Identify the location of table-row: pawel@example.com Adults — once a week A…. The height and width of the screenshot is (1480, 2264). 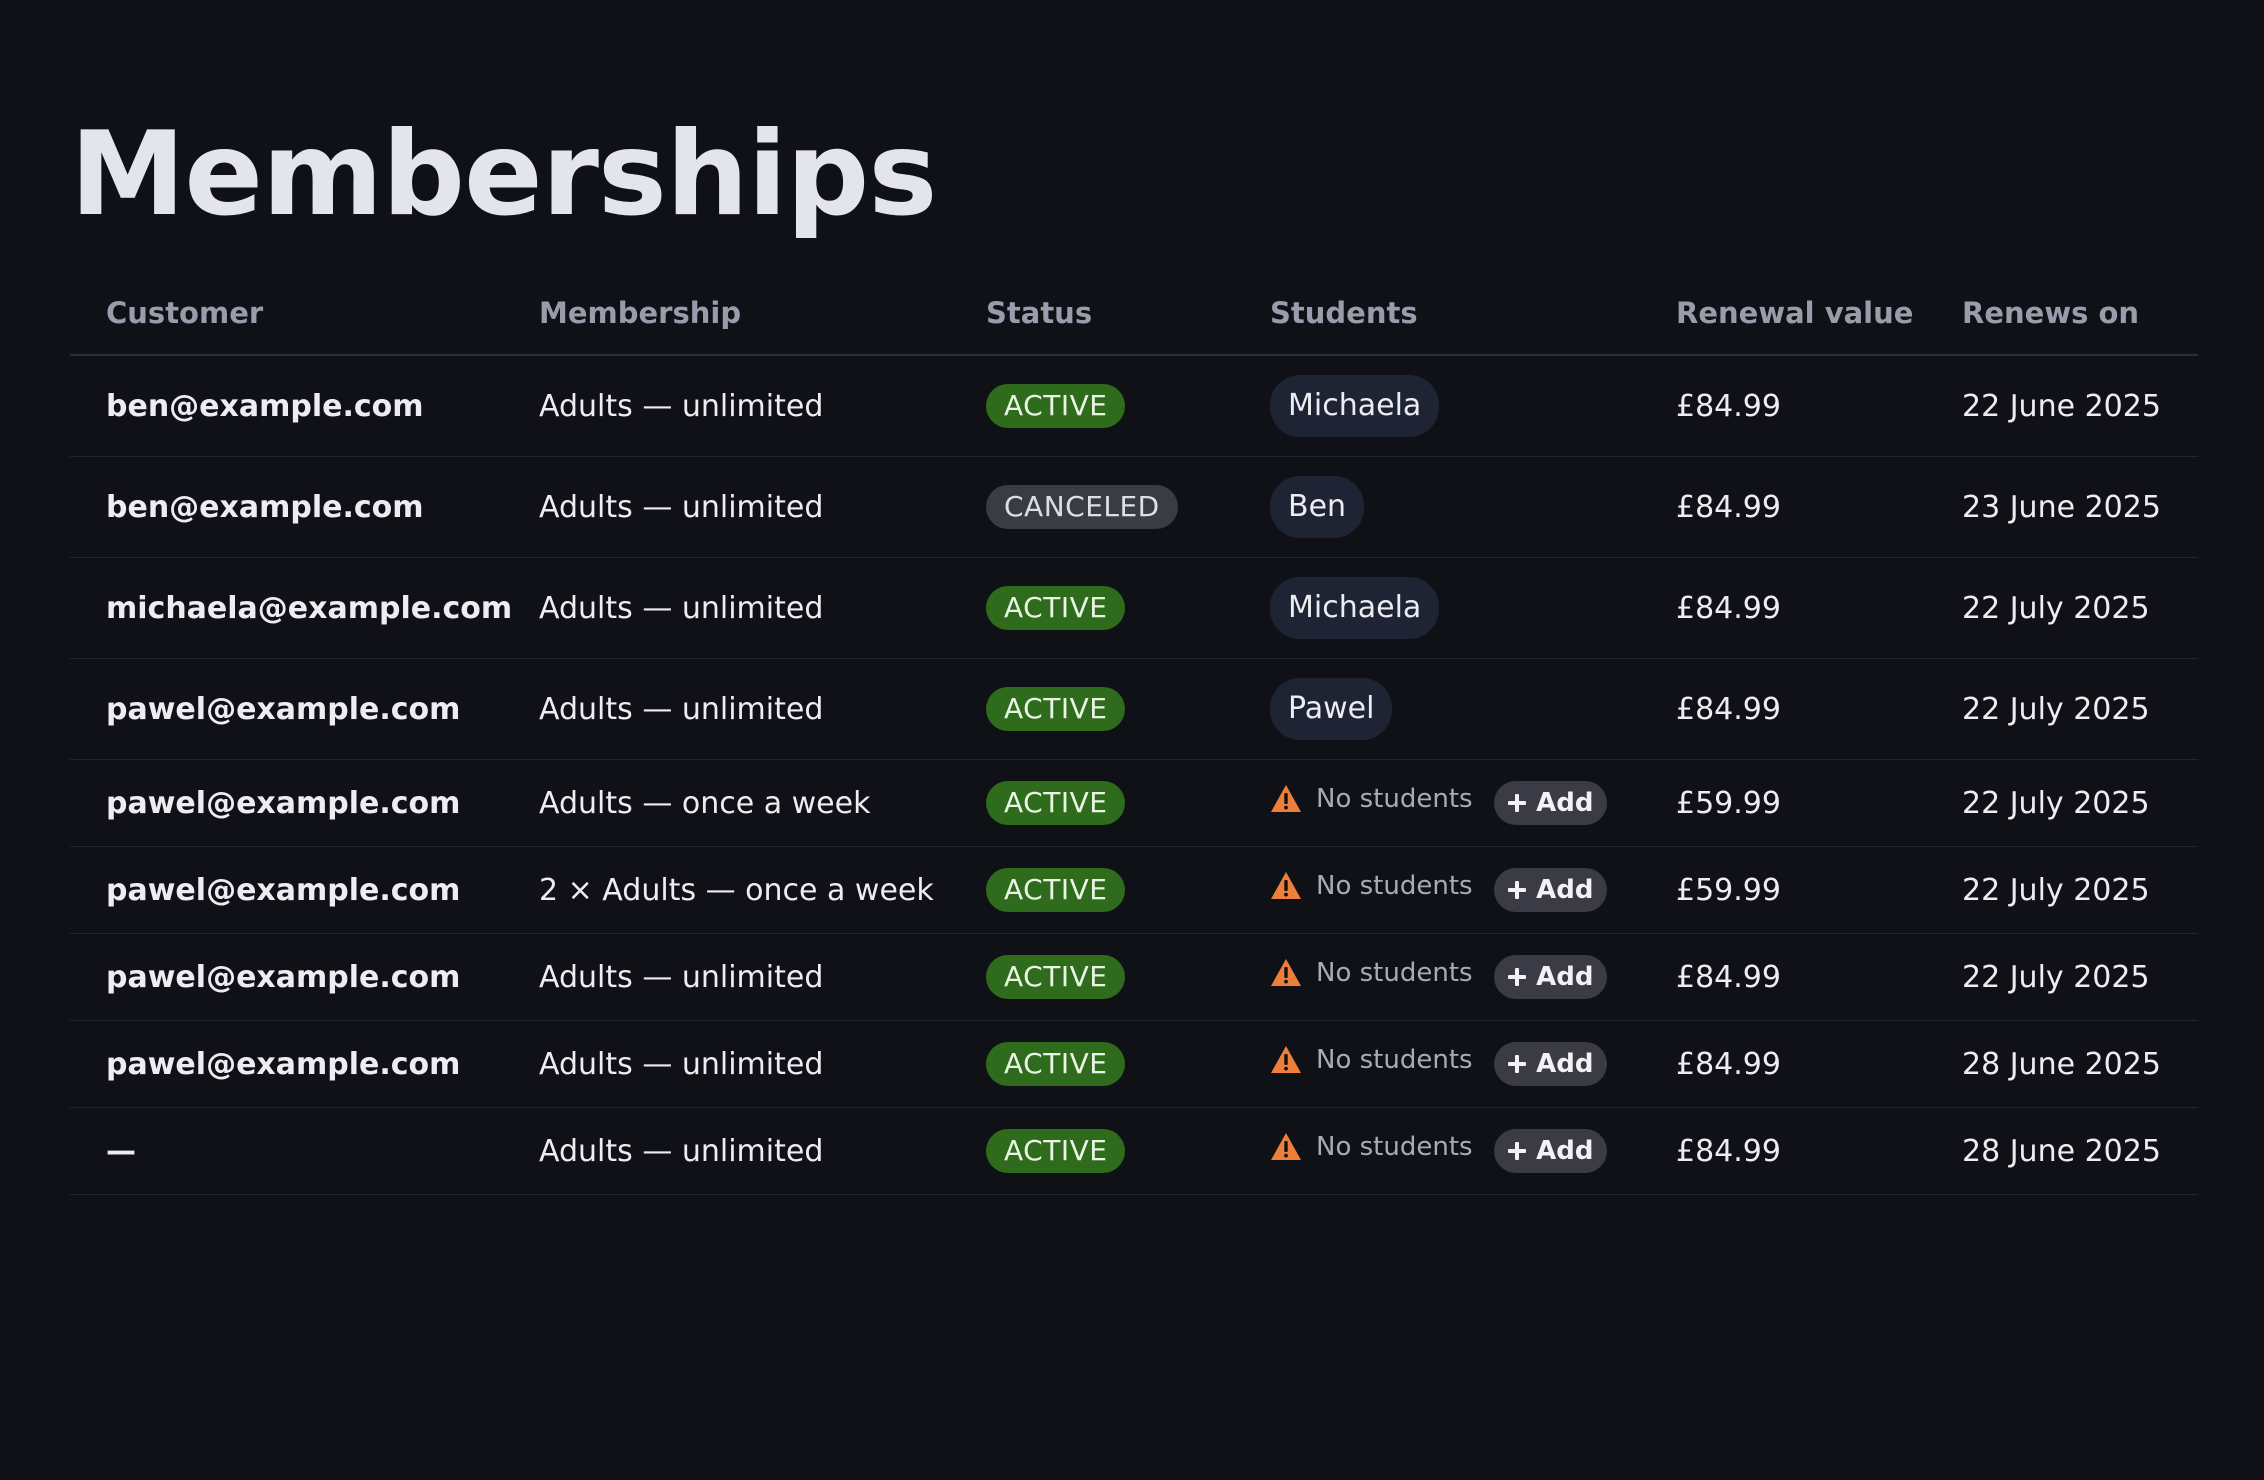
(1134, 803).